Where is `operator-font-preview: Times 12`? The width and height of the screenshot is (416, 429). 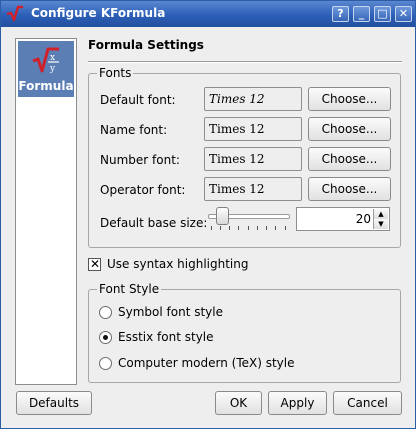 operator-font-preview: Times 12 is located at coordinates (253, 189).